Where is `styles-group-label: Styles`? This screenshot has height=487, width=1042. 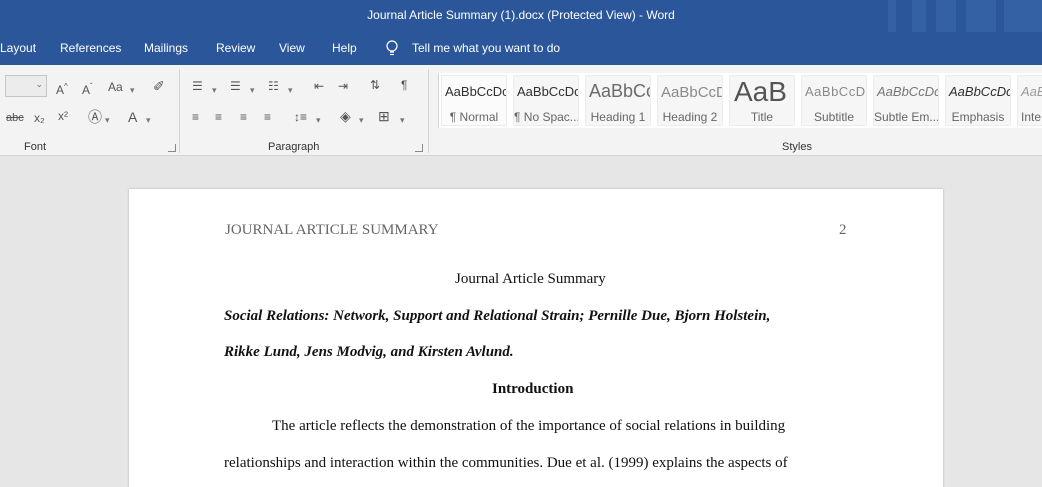 styles-group-label: Styles is located at coordinates (797, 147).